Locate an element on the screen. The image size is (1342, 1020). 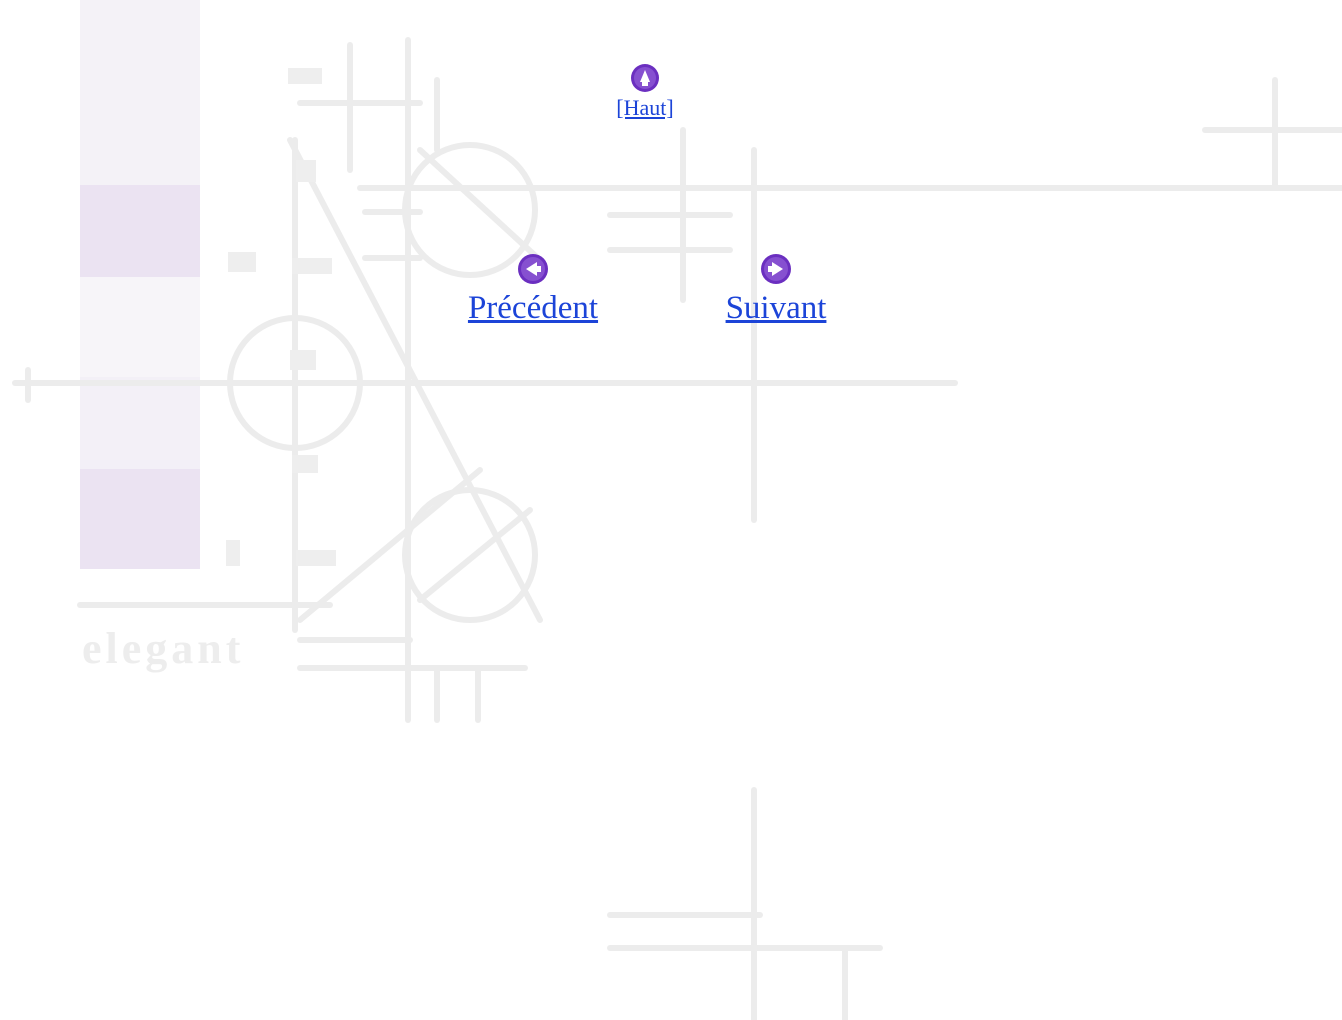
top-link: [Haut] is located at coordinates (645, 90).